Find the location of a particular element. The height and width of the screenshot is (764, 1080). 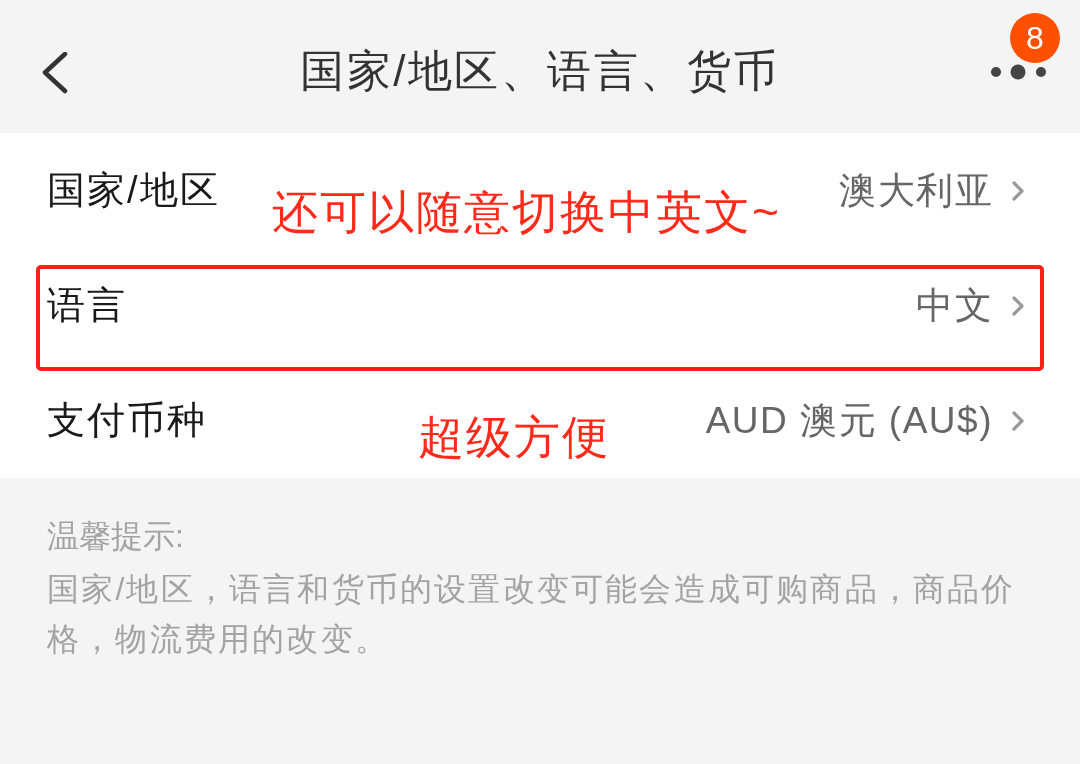

back-icon is located at coordinates (55, 73).